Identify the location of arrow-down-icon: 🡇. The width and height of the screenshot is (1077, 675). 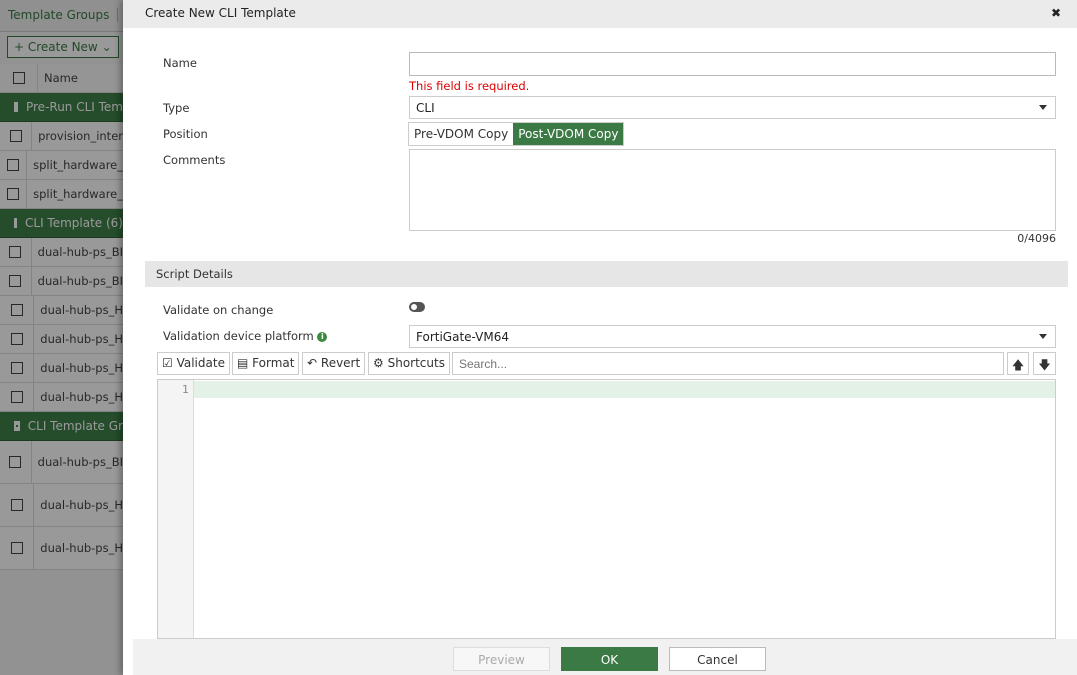
(1044, 365).